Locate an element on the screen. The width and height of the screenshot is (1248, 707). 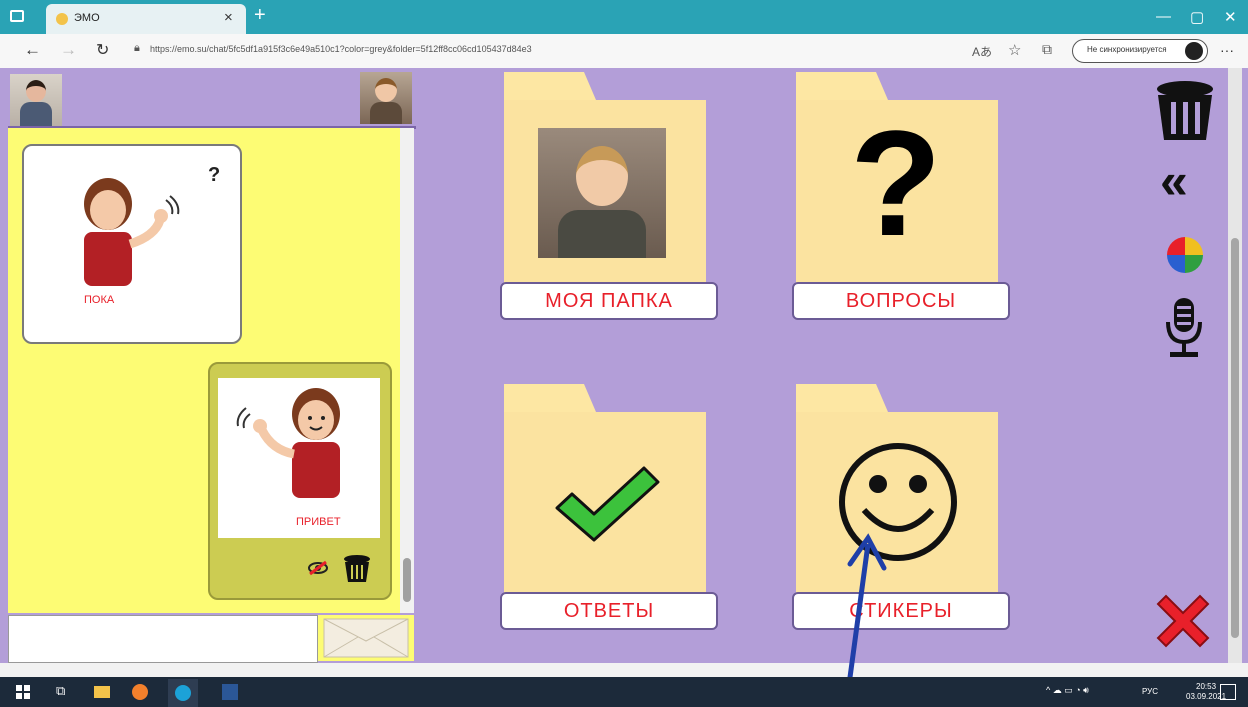
tab-title: ЭМО is located at coordinates (87, 18).